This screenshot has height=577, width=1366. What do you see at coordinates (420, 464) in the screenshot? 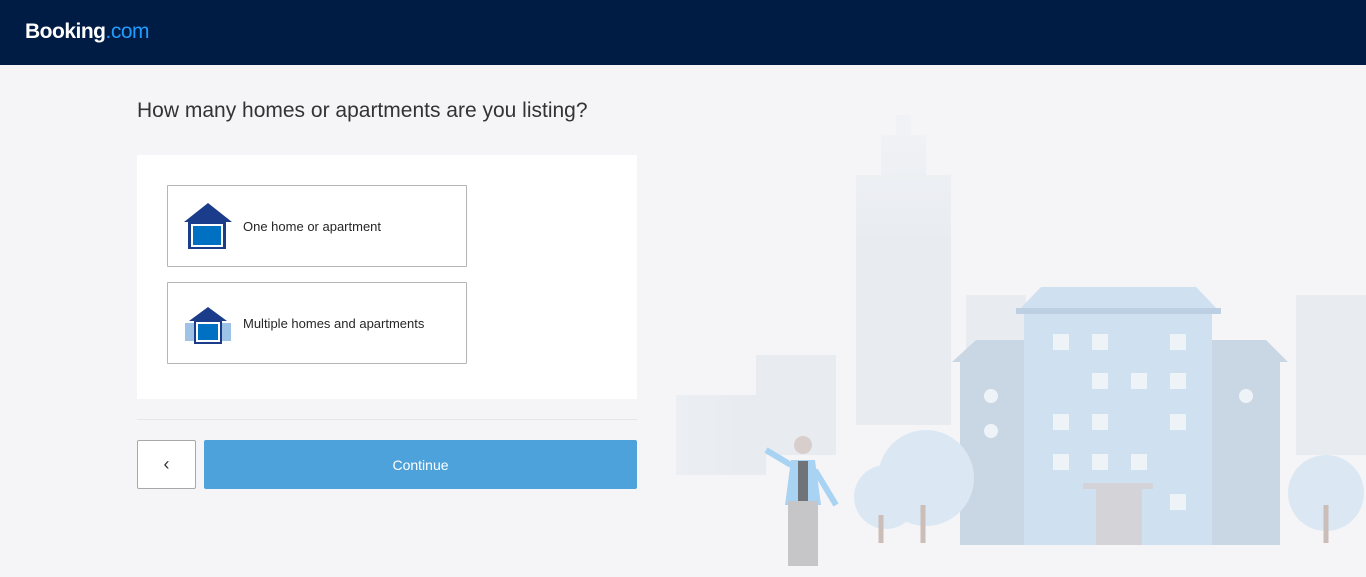
I see `continue-button: Continue` at bounding box center [420, 464].